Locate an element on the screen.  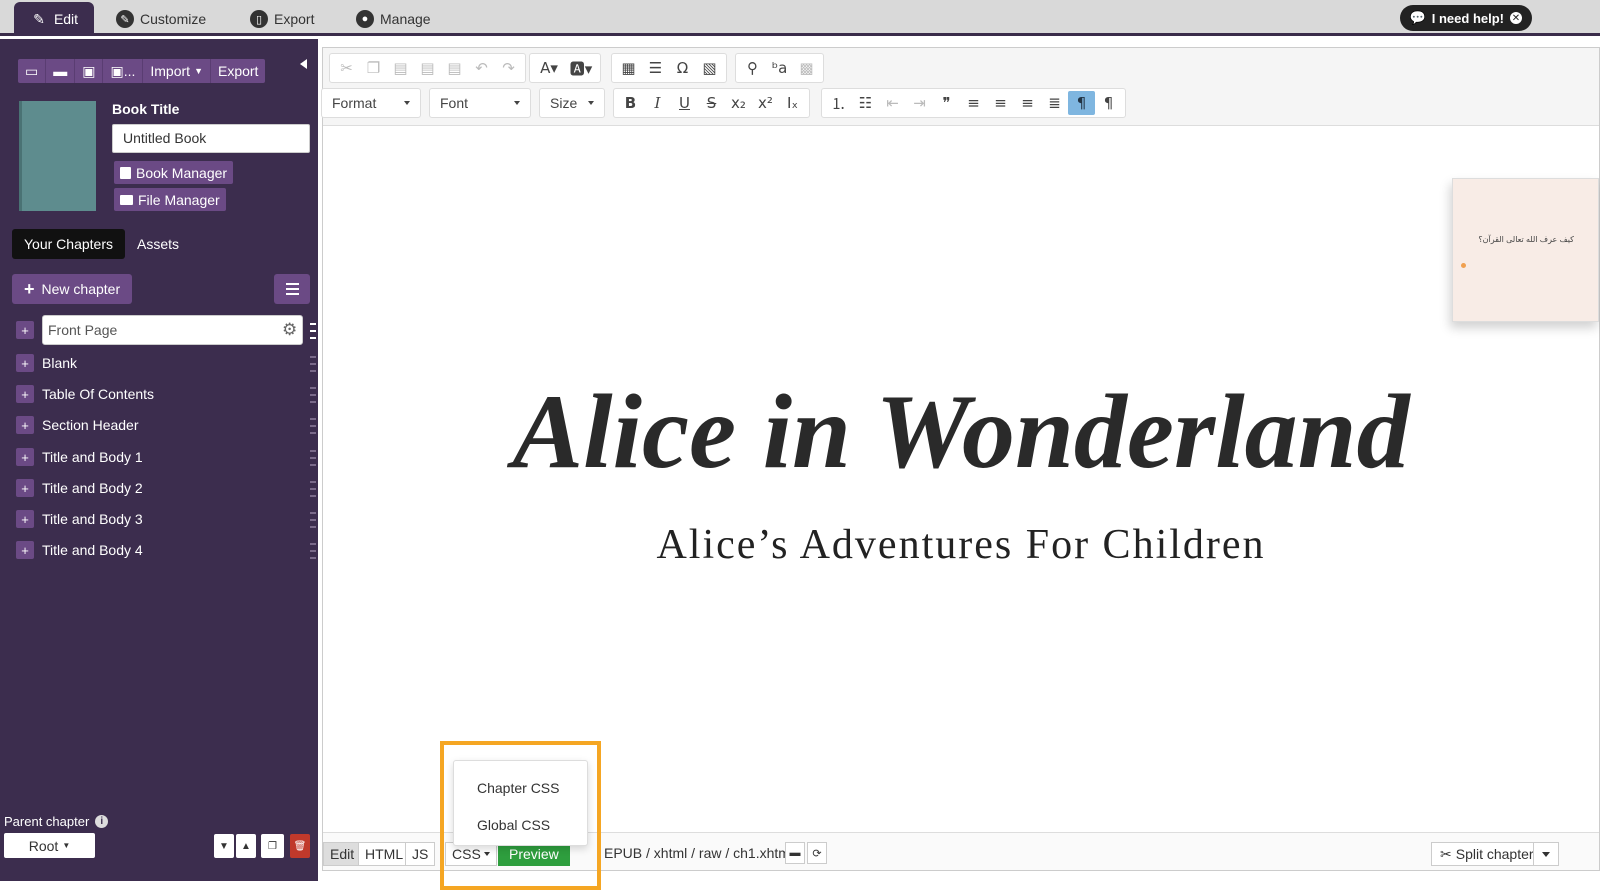
size-dropdown: Size is located at coordinates (572, 103).